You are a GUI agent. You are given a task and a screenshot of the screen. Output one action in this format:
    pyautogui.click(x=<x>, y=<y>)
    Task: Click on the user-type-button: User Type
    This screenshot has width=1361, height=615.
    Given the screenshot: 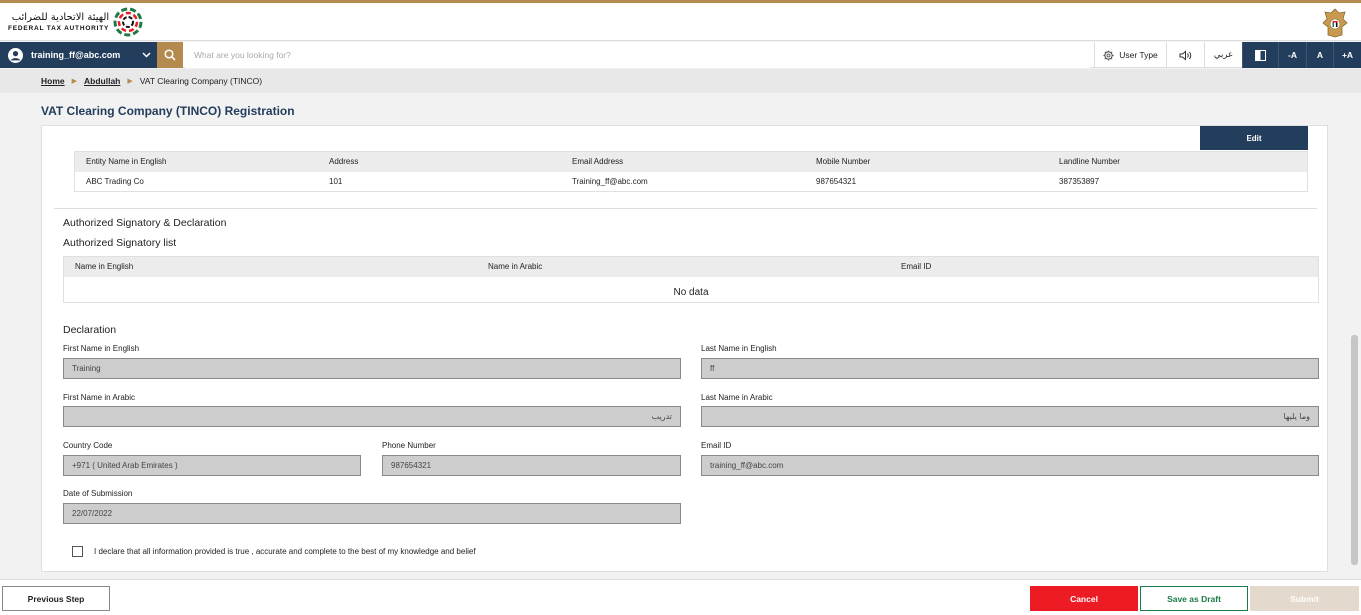 What is the action you would take?
    pyautogui.click(x=1130, y=55)
    